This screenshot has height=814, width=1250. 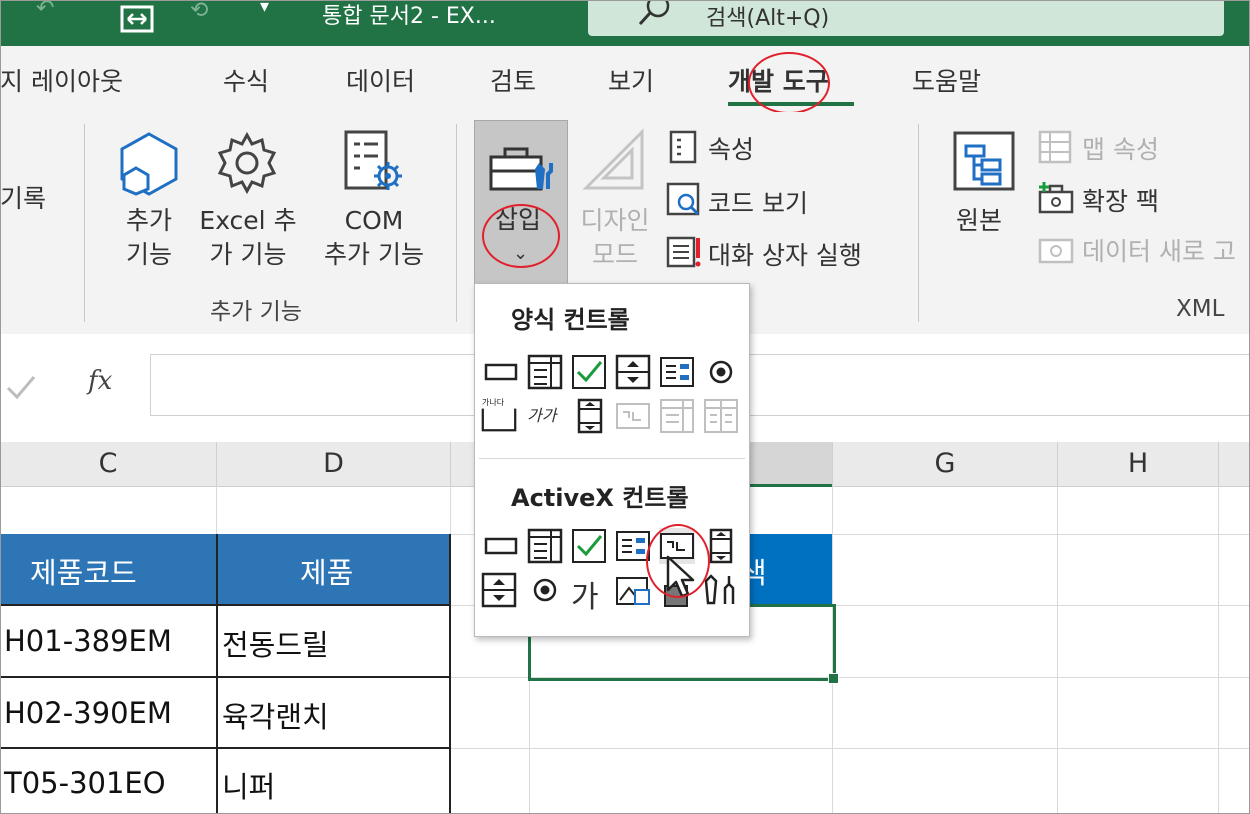 I want to click on design-mode-button: 디자인 모드, so click(x=615, y=238).